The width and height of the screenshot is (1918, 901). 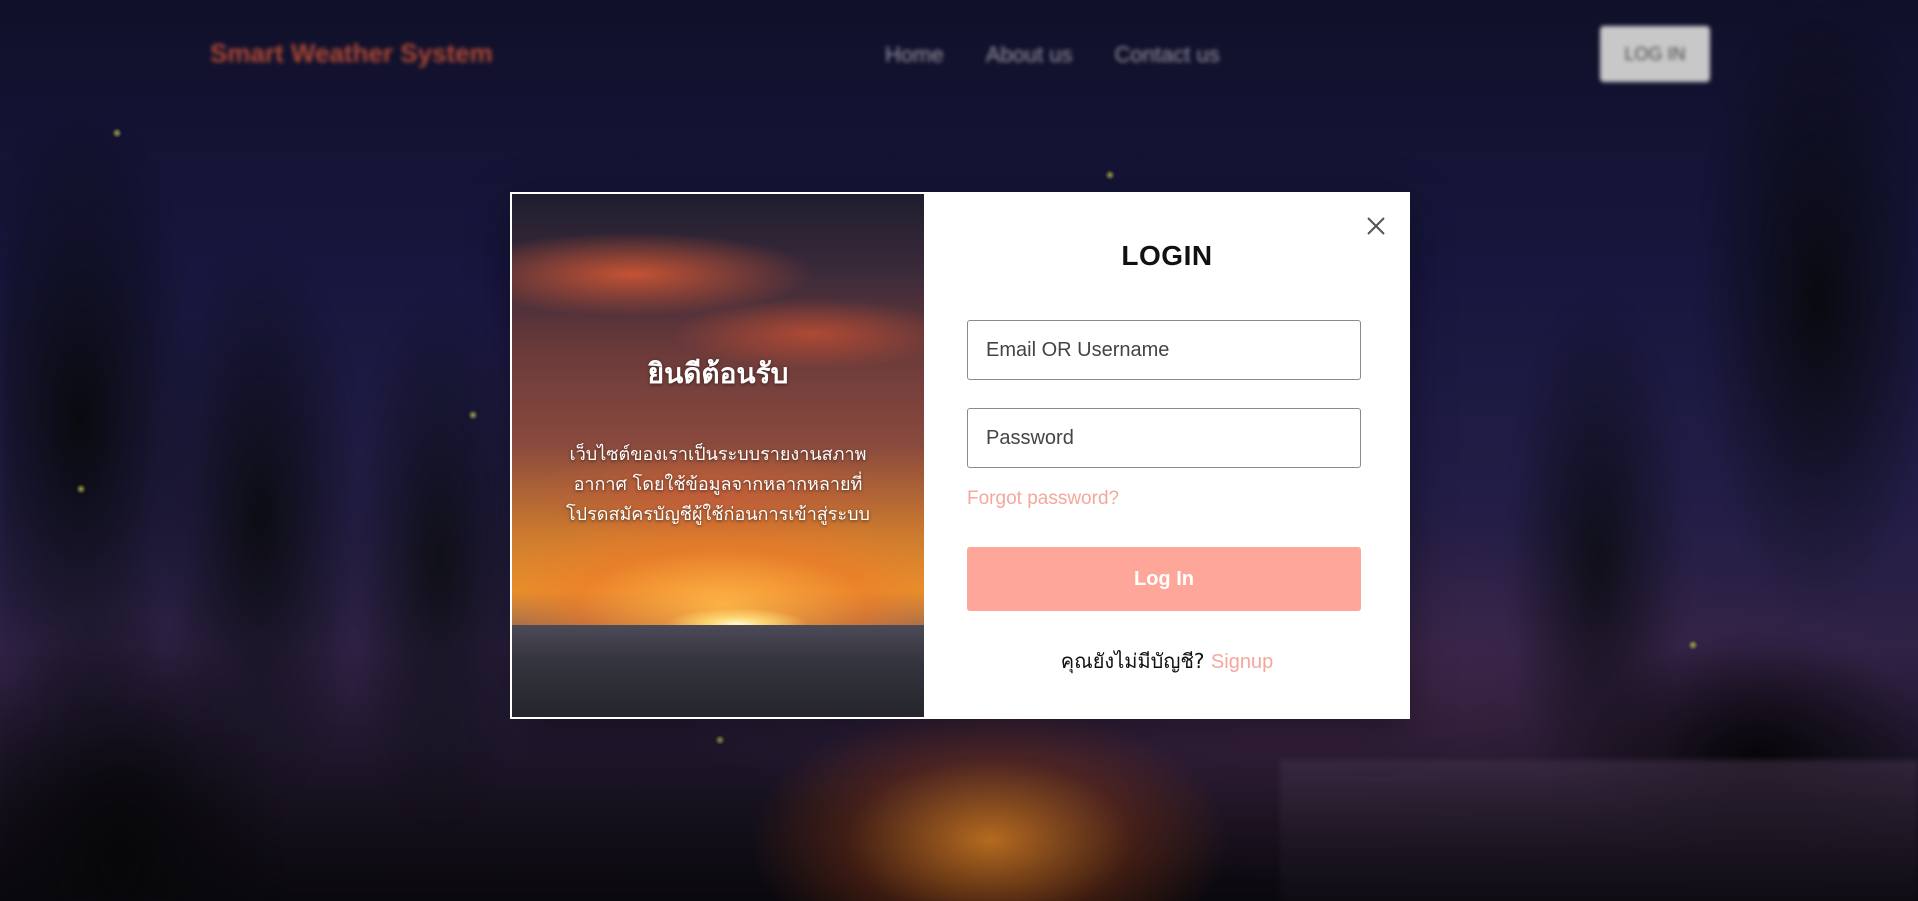 I want to click on close-button, so click(x=1376, y=226).